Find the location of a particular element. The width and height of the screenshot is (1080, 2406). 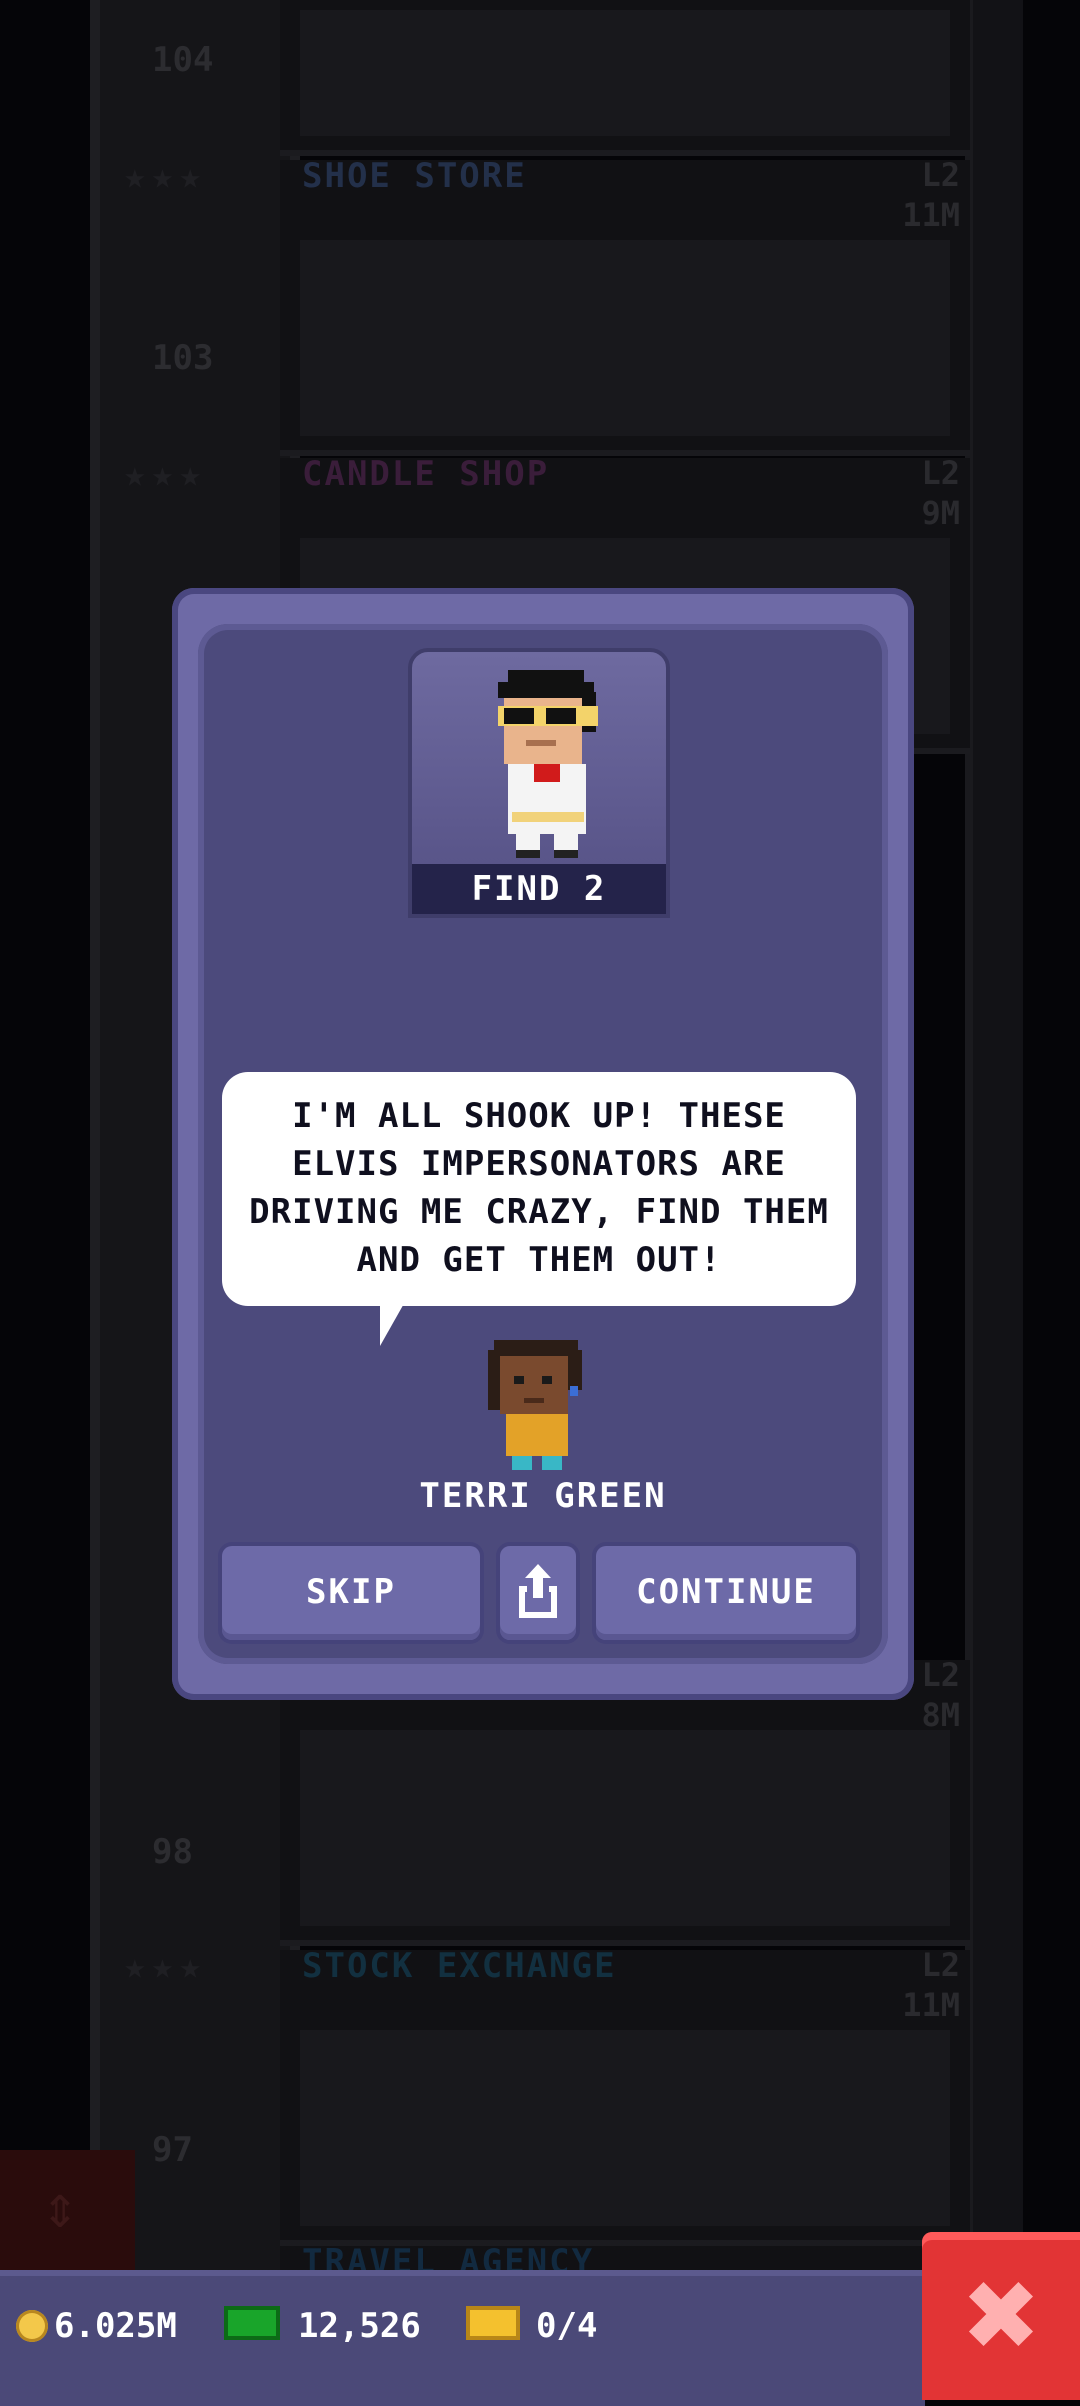

store-name: CANDLE SHOP is located at coordinates (426, 474).